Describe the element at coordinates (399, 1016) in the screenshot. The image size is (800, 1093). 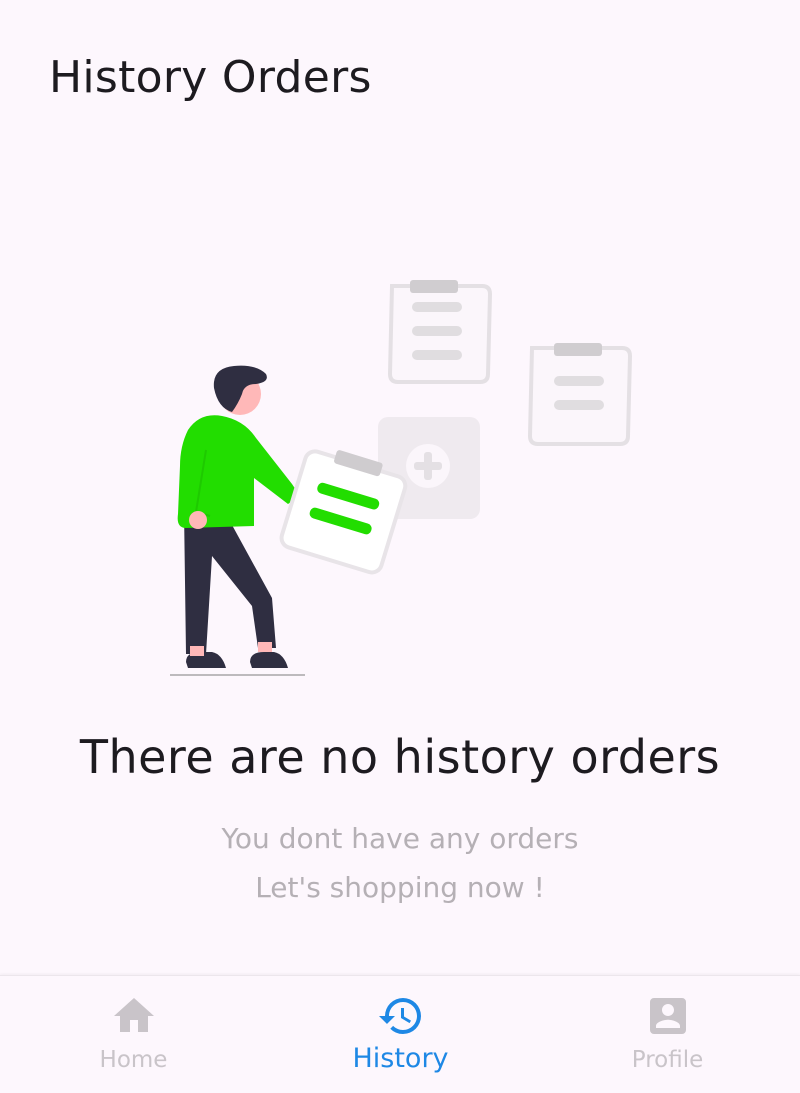
I see `history-icon` at that location.